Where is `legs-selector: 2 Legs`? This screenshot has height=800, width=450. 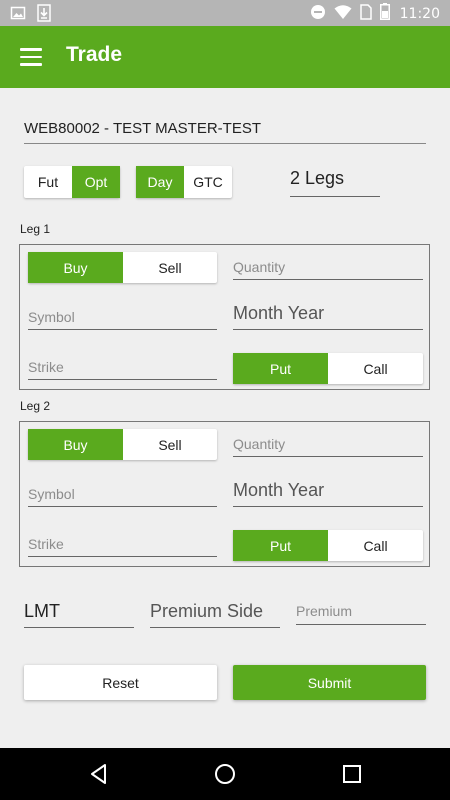 legs-selector: 2 Legs is located at coordinates (335, 182).